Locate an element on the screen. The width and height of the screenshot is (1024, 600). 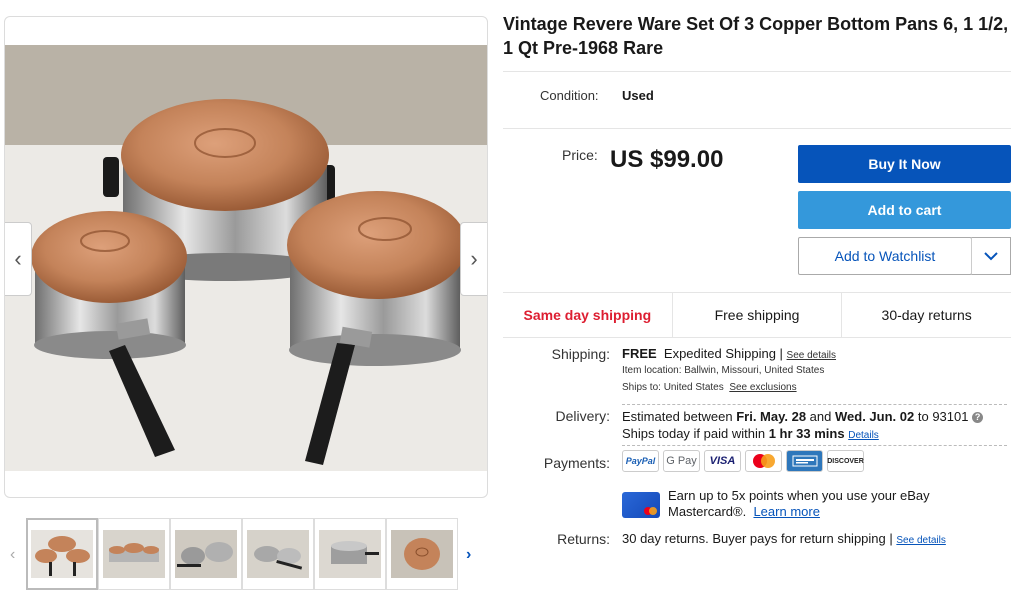
delivery-zip: to 93101 is located at coordinates (943, 416).